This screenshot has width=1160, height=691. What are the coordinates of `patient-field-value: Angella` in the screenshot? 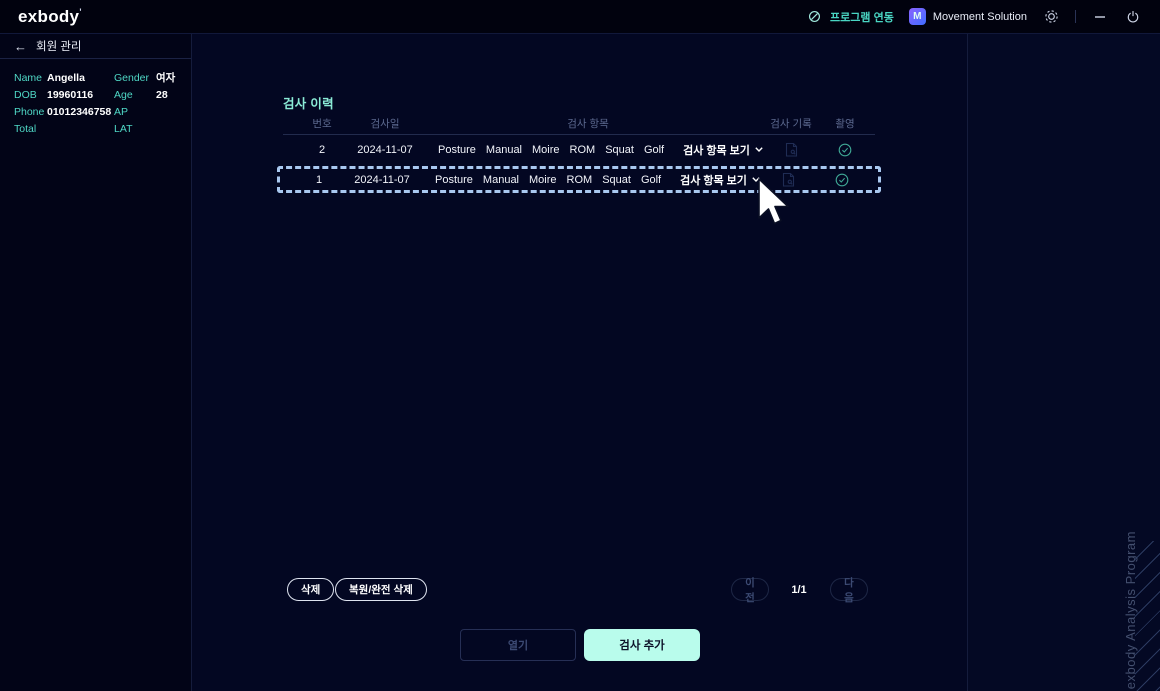 It's located at (66, 78).